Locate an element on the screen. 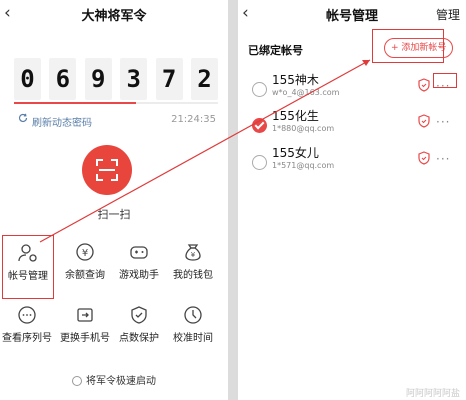 The height and width of the screenshot is (400, 466). top-bar: ‹ 帐号管理 管理 is located at coordinates (352, 14).